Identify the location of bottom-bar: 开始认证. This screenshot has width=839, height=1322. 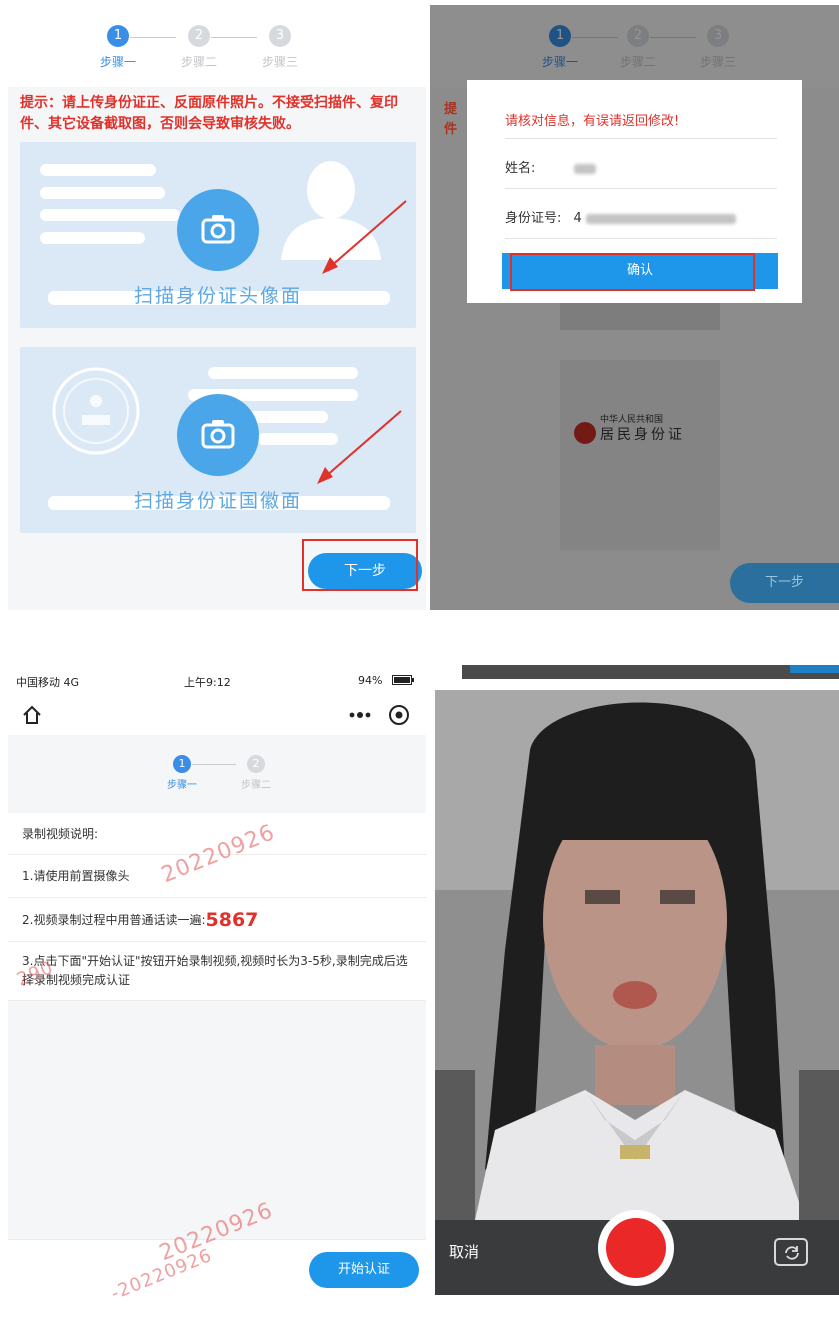
(217, 1268).